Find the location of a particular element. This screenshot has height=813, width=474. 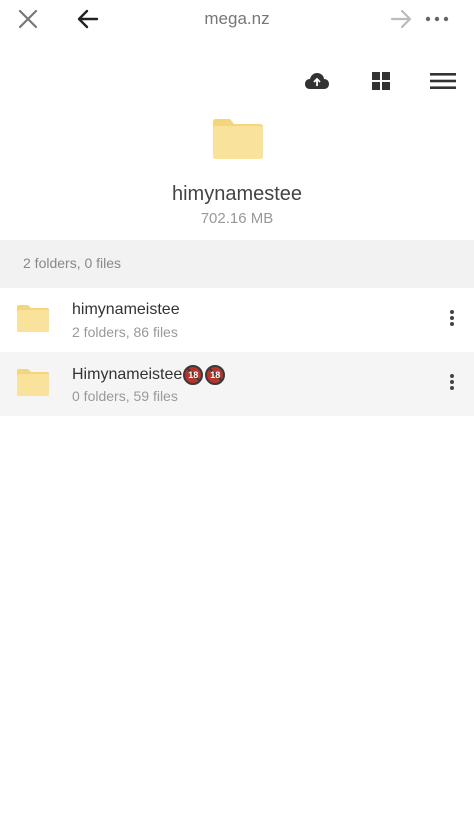

grid-view-icon is located at coordinates (381, 81).